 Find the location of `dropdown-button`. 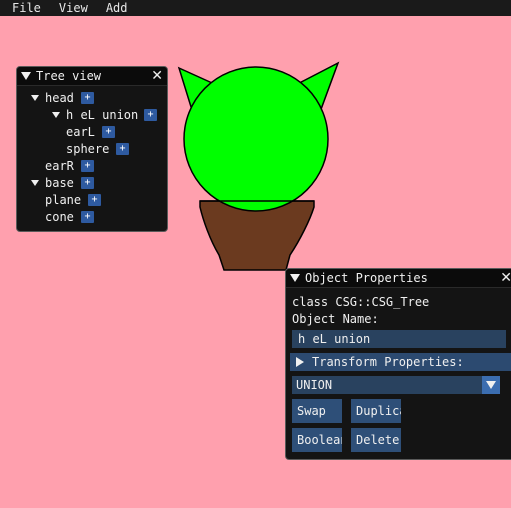

dropdown-button is located at coordinates (491, 385).